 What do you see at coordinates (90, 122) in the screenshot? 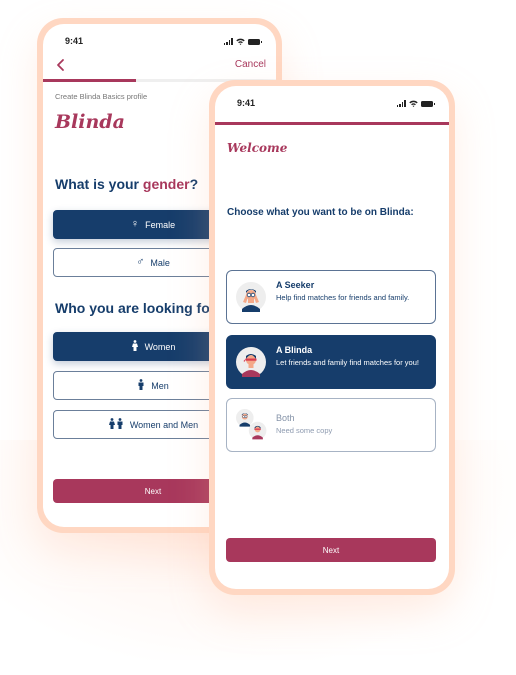
I see `brand-logo: Blinda` at bounding box center [90, 122].